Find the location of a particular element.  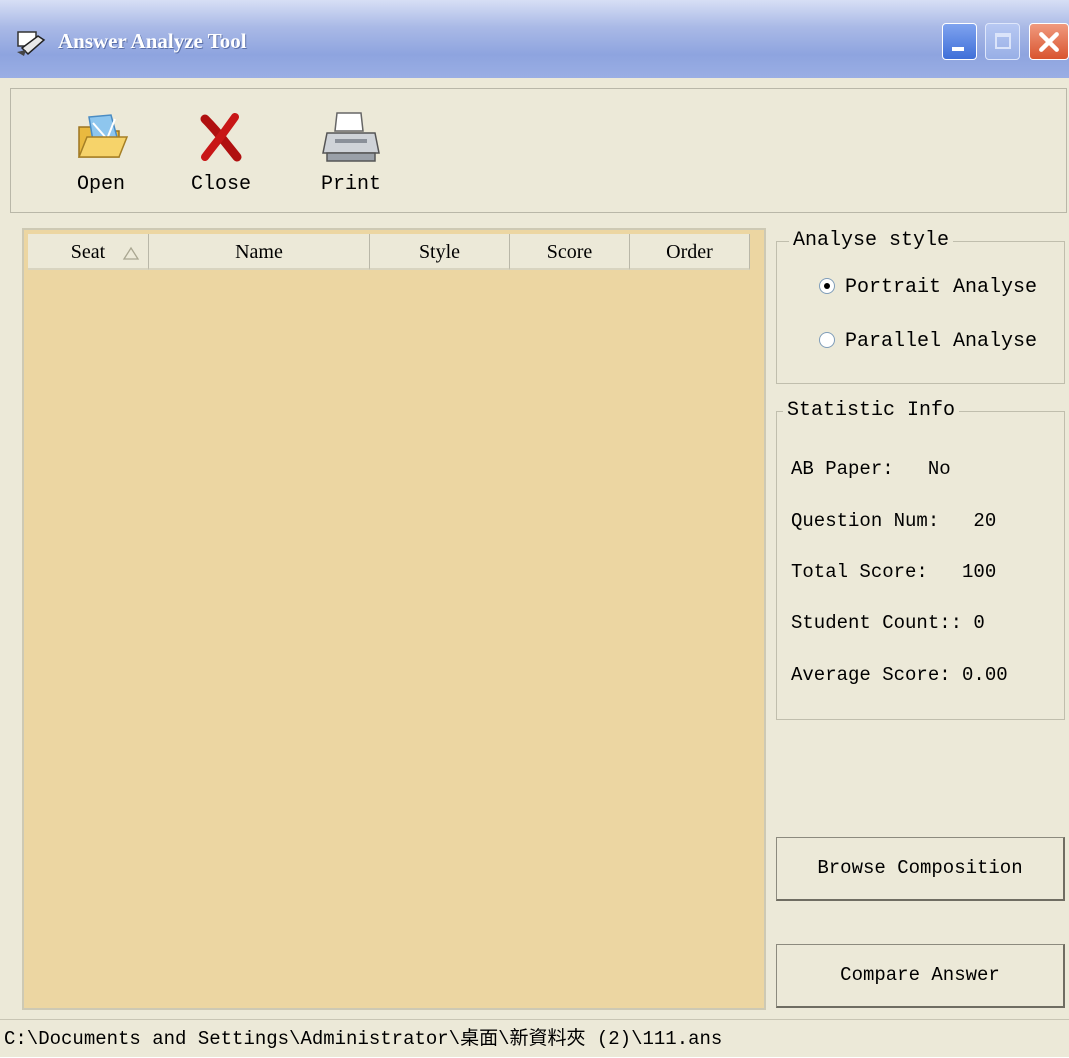

compare-answer-button: Compare Answer is located at coordinates (920, 976).